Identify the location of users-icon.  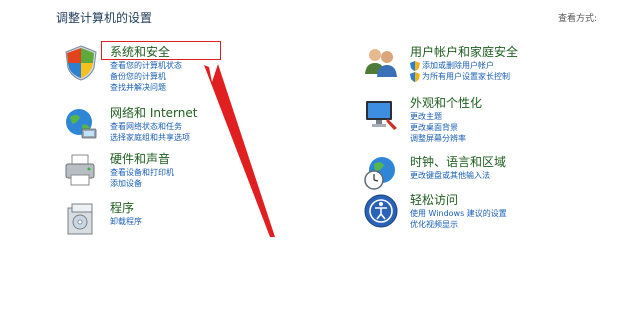
(381, 63).